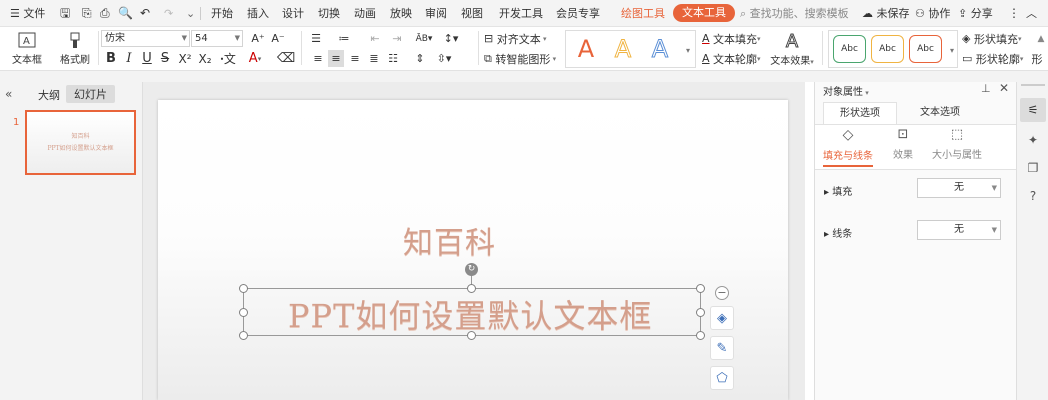 This screenshot has height=400, width=1048. What do you see at coordinates (1033, 168) in the screenshot?
I see `comments-icon: ❐` at bounding box center [1033, 168].